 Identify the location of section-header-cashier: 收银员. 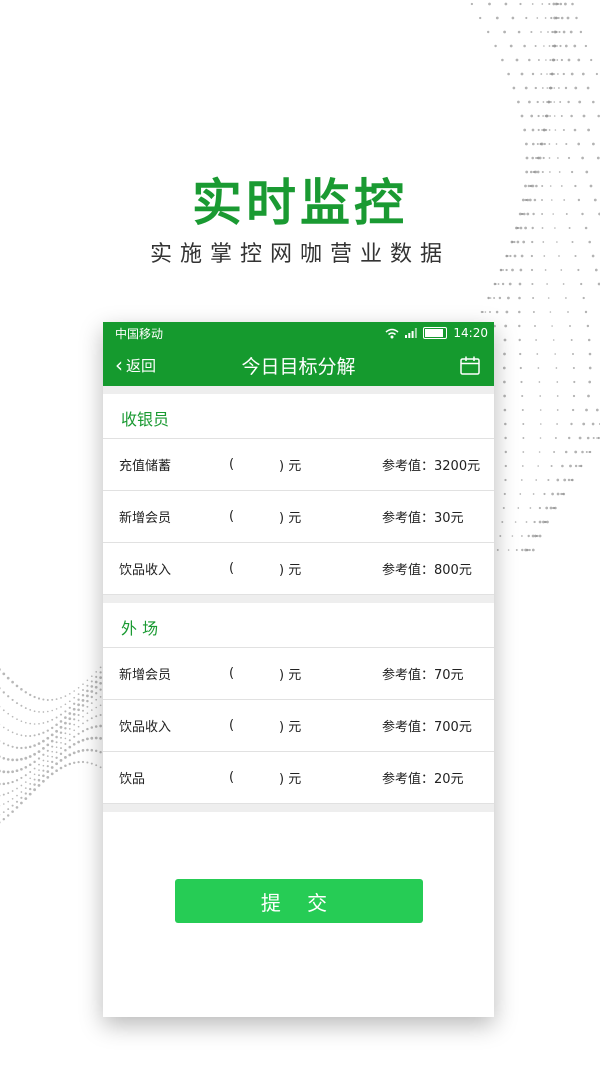
(298, 416).